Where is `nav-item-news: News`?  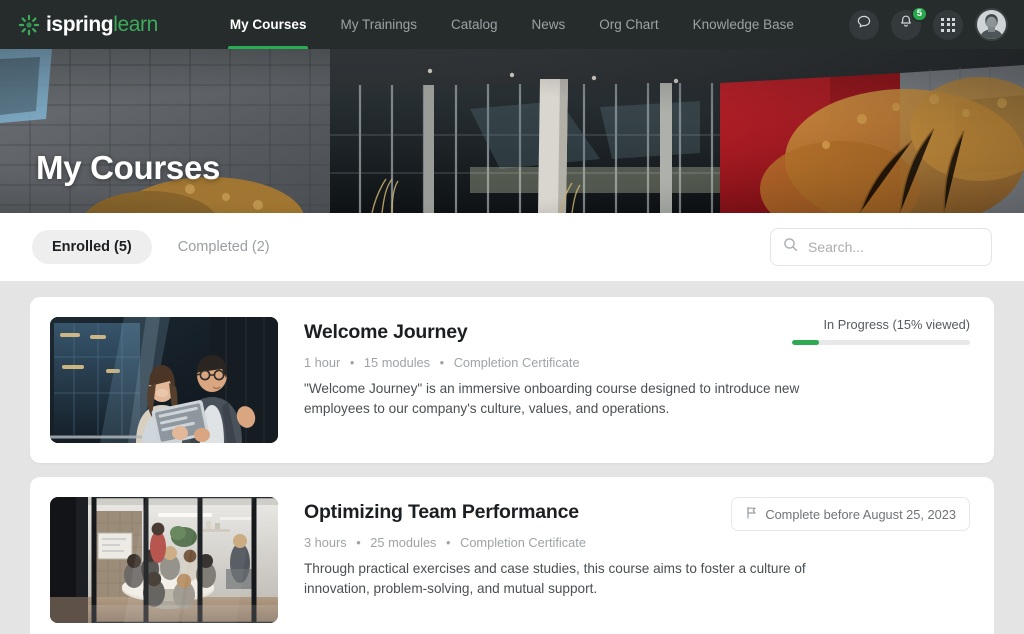
nav-item-news: News is located at coordinates (549, 24).